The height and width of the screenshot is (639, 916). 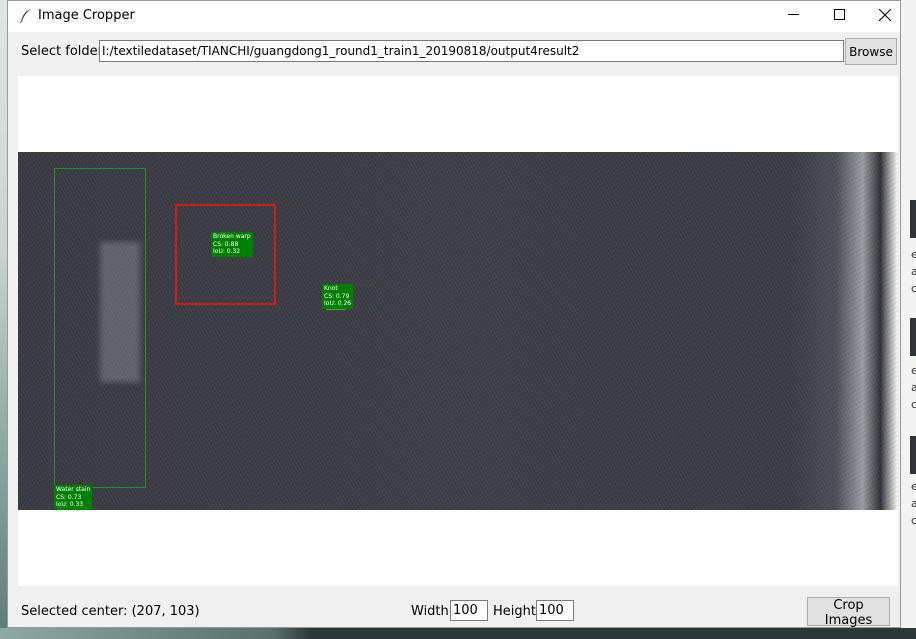 What do you see at coordinates (26, 16) in the screenshot?
I see `feather-icon` at bounding box center [26, 16].